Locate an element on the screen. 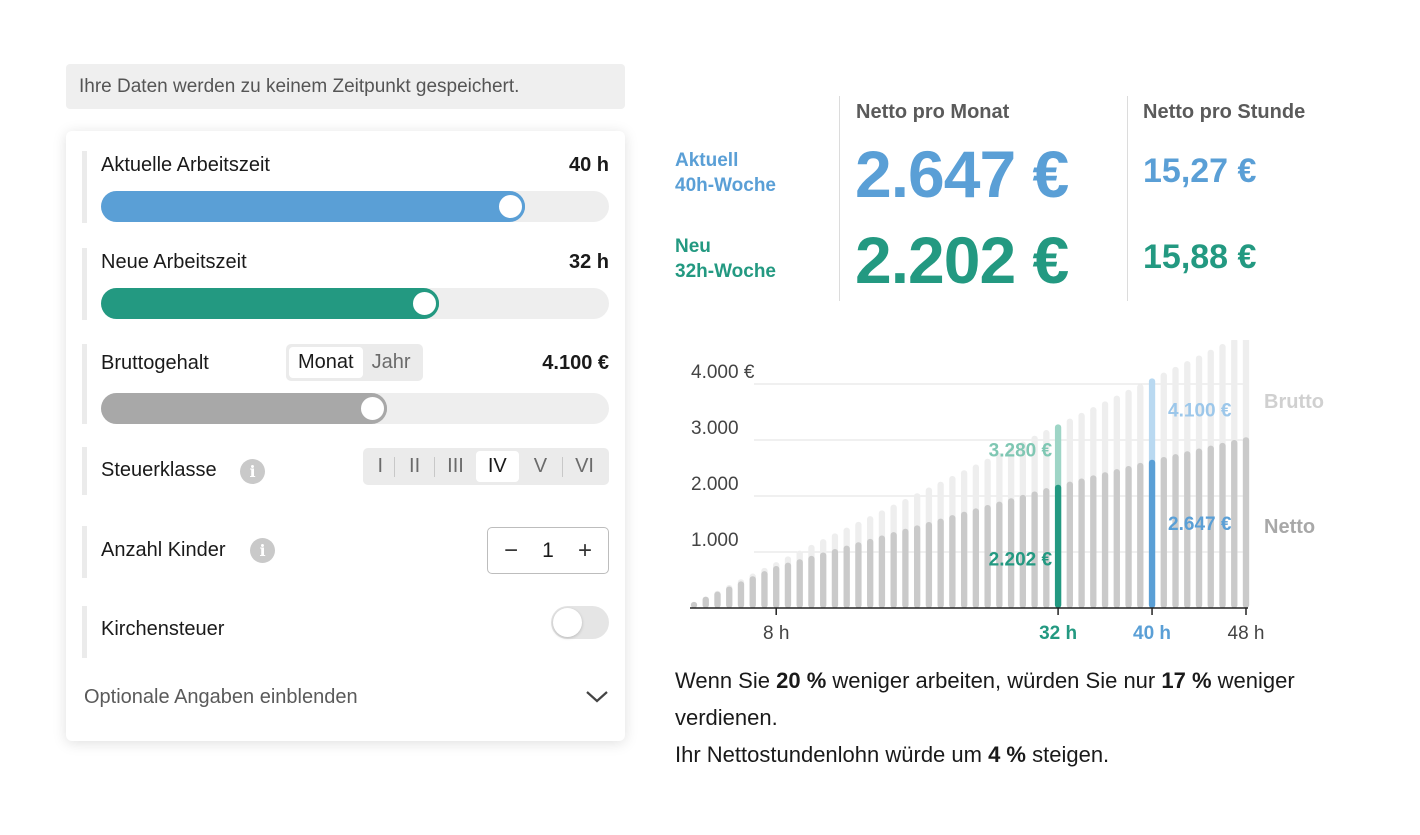 This screenshot has height=835, width=1420. x-tick-label: 8 h is located at coordinates (776, 633).